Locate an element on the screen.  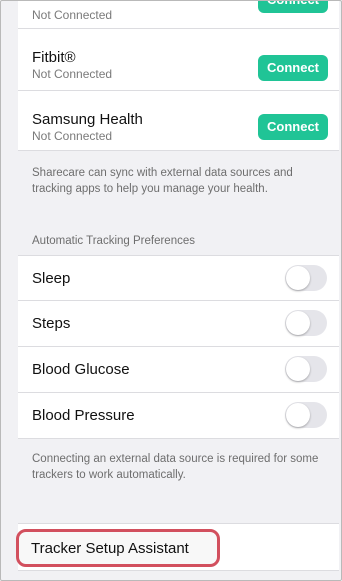
tracking-item-label: Blood Pressure is located at coordinates (83, 415).